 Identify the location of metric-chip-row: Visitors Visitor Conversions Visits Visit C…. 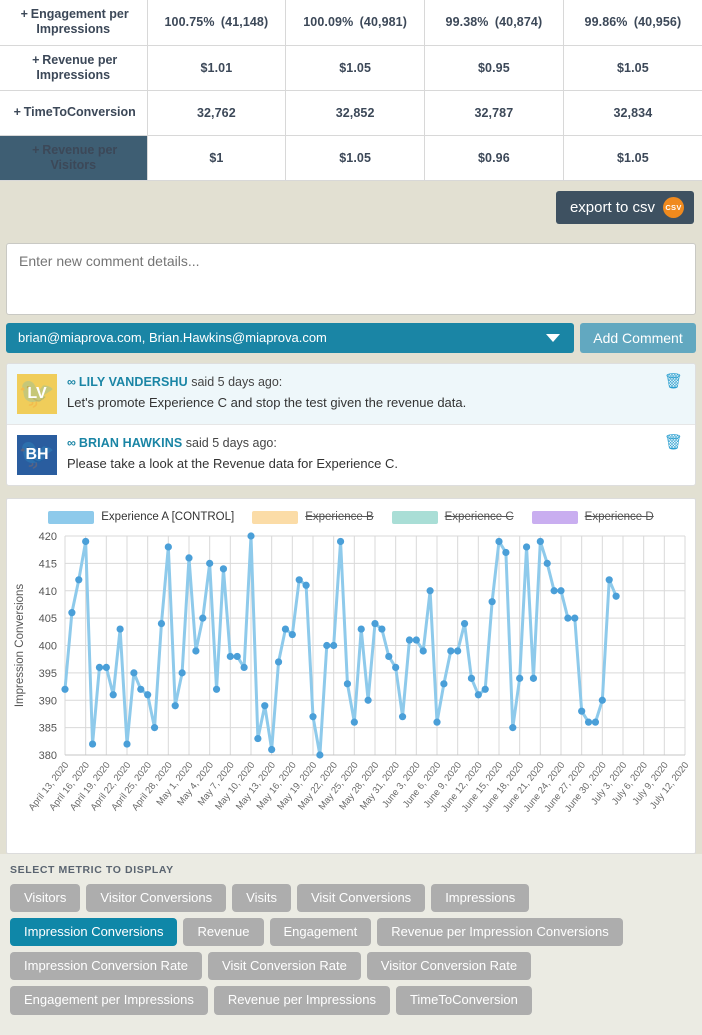
(351, 897).